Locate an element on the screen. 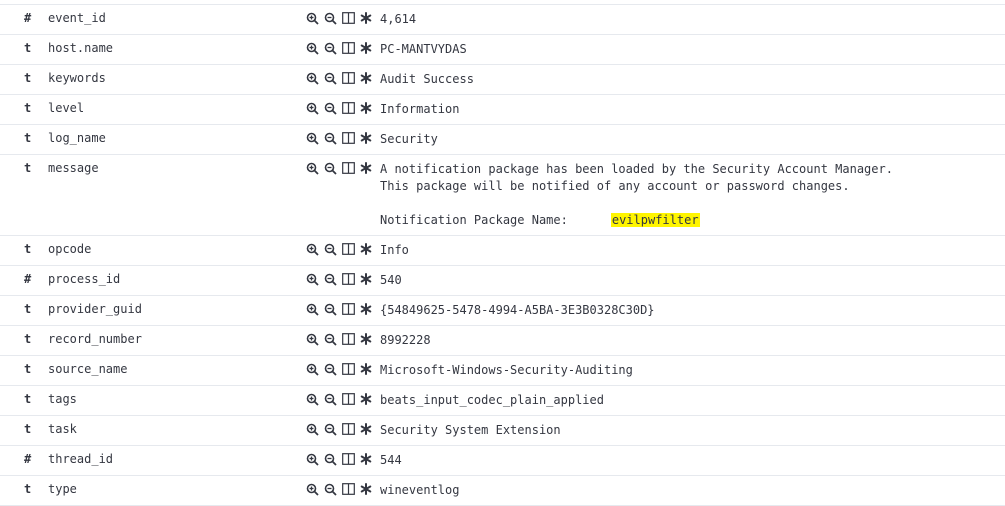 The width and height of the screenshot is (1005, 506). field-name: task is located at coordinates (62, 429).